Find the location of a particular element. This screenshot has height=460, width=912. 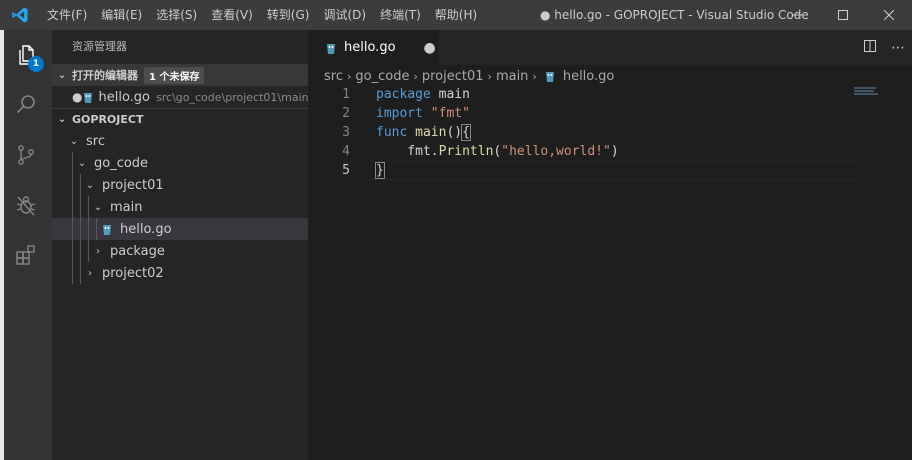

code-token: import is located at coordinates (399, 113).